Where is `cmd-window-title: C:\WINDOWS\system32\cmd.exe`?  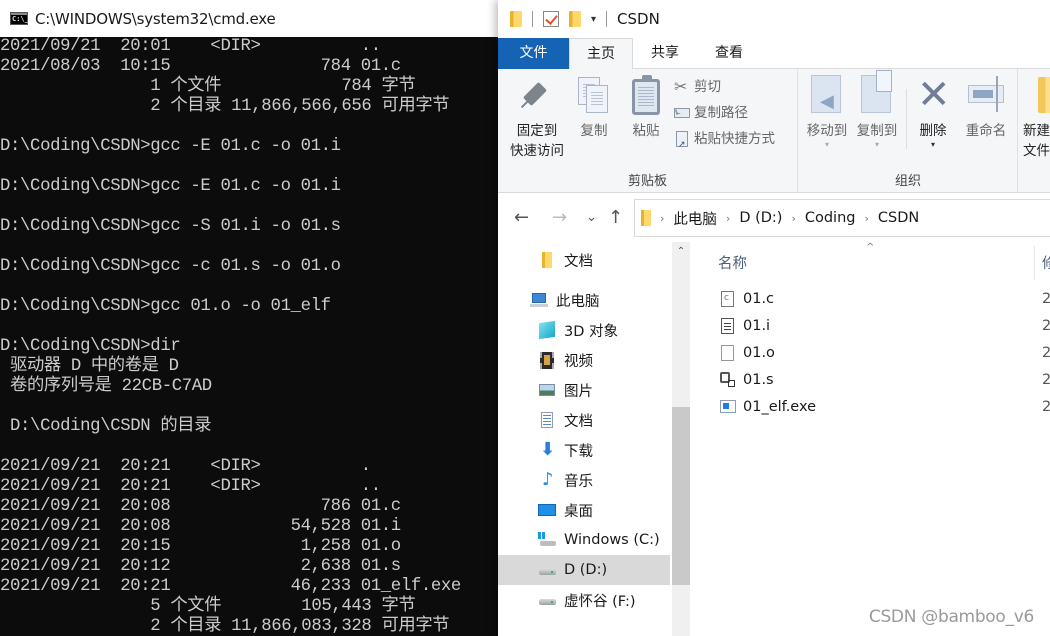
cmd-window-title: C:\WINDOWS\system32\cmd.exe is located at coordinates (155, 18).